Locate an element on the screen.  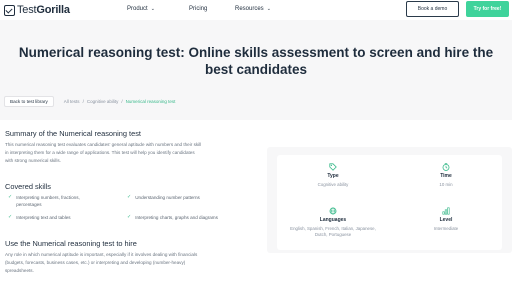
nav-resources-label: Resources is located at coordinates (249, 9).